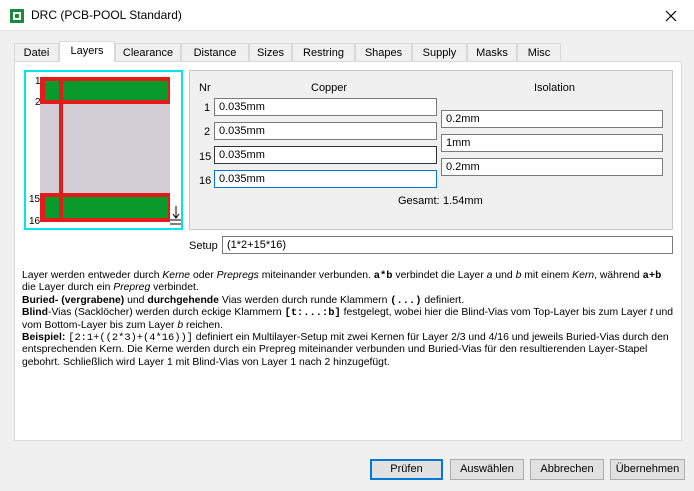  I want to click on close-button, so click(671, 15).